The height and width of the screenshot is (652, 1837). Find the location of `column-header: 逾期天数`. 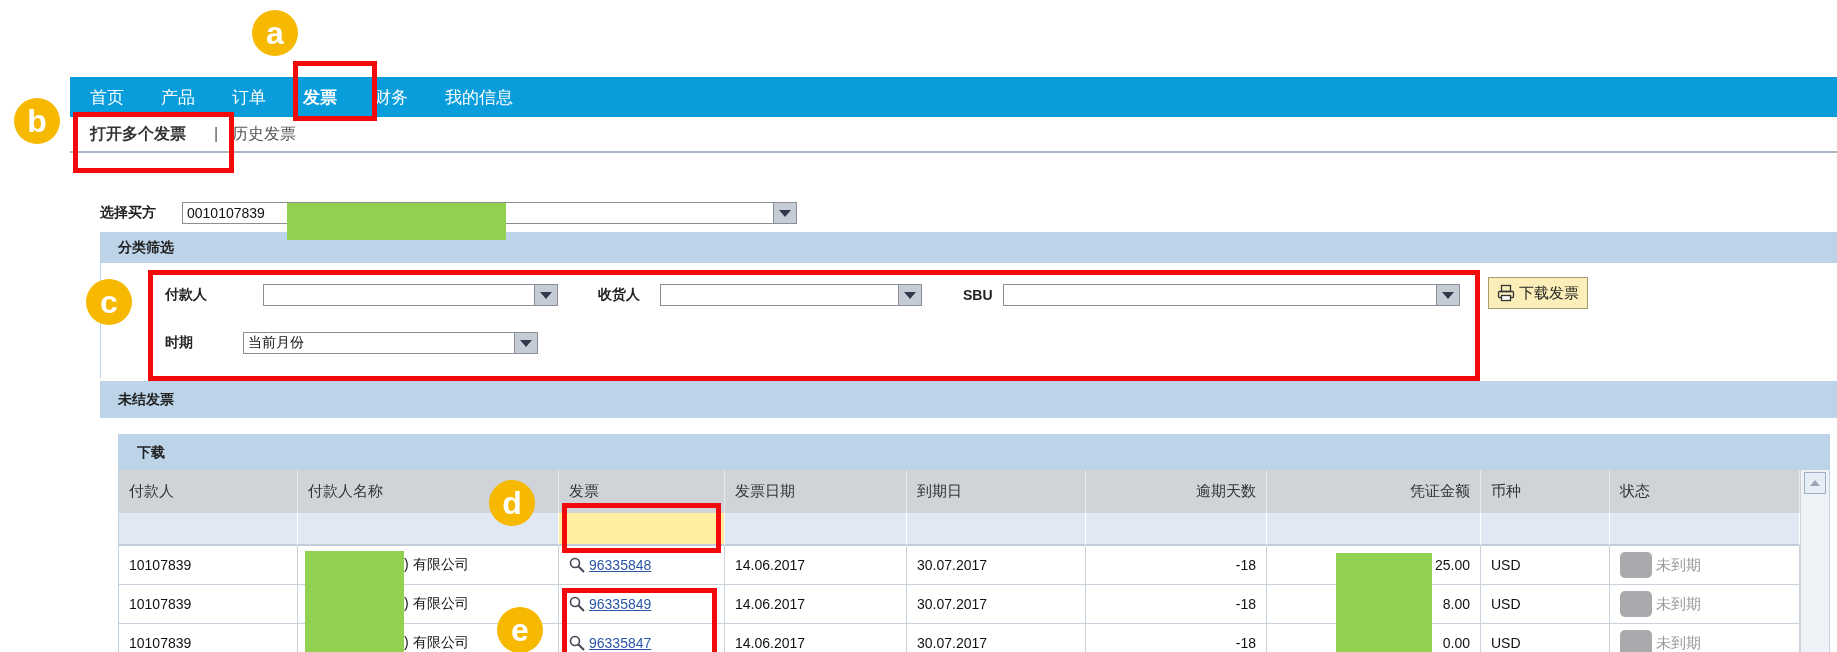

column-header: 逾期天数 is located at coordinates (1176, 491).